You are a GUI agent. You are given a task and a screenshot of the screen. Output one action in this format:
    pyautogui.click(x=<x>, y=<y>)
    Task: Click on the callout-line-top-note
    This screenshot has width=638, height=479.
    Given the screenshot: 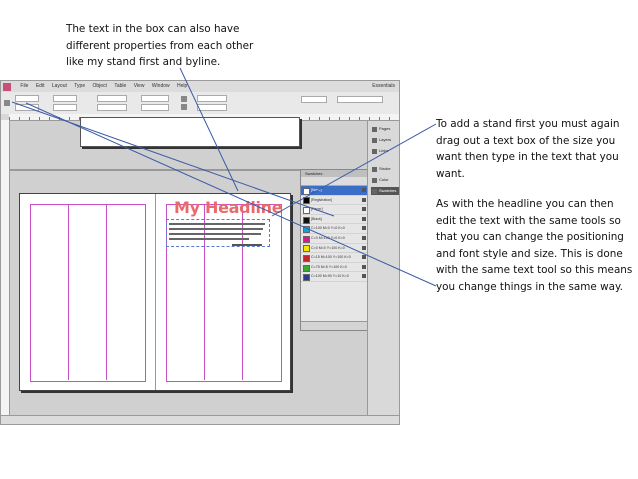 What is the action you would take?
    pyautogui.click(x=209, y=129)
    